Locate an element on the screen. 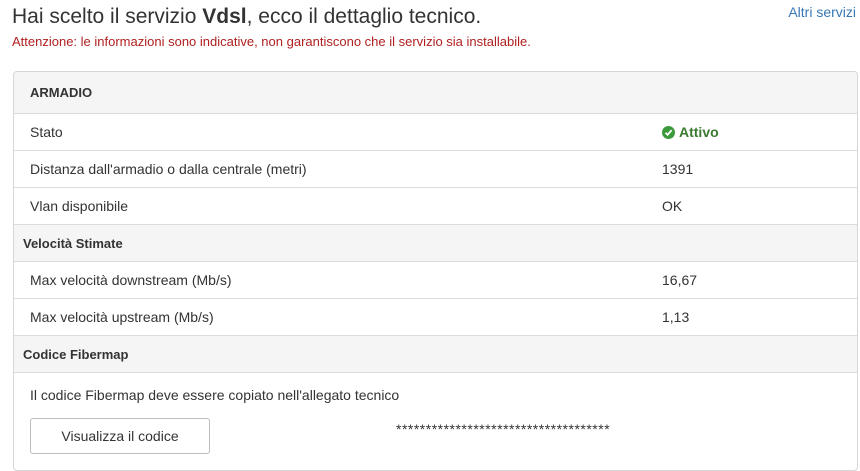  row-value: OK is located at coordinates (672, 206).